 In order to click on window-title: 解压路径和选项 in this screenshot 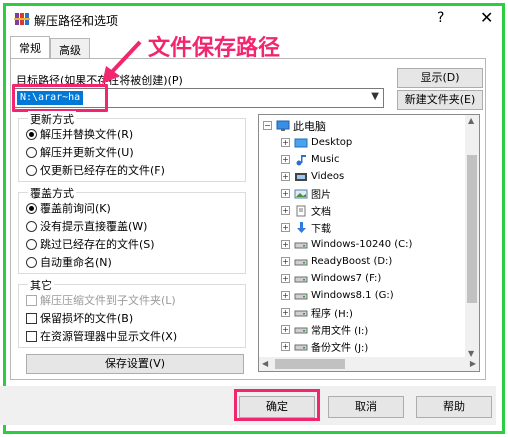, I will do `click(76, 21)`.